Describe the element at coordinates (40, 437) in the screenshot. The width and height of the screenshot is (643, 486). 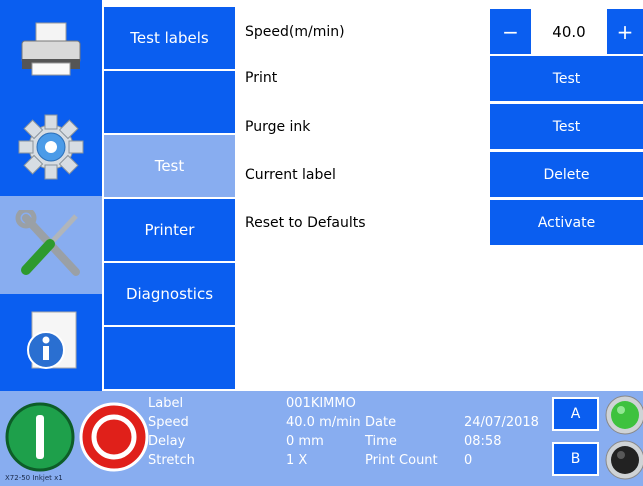
I see `start-button` at that location.